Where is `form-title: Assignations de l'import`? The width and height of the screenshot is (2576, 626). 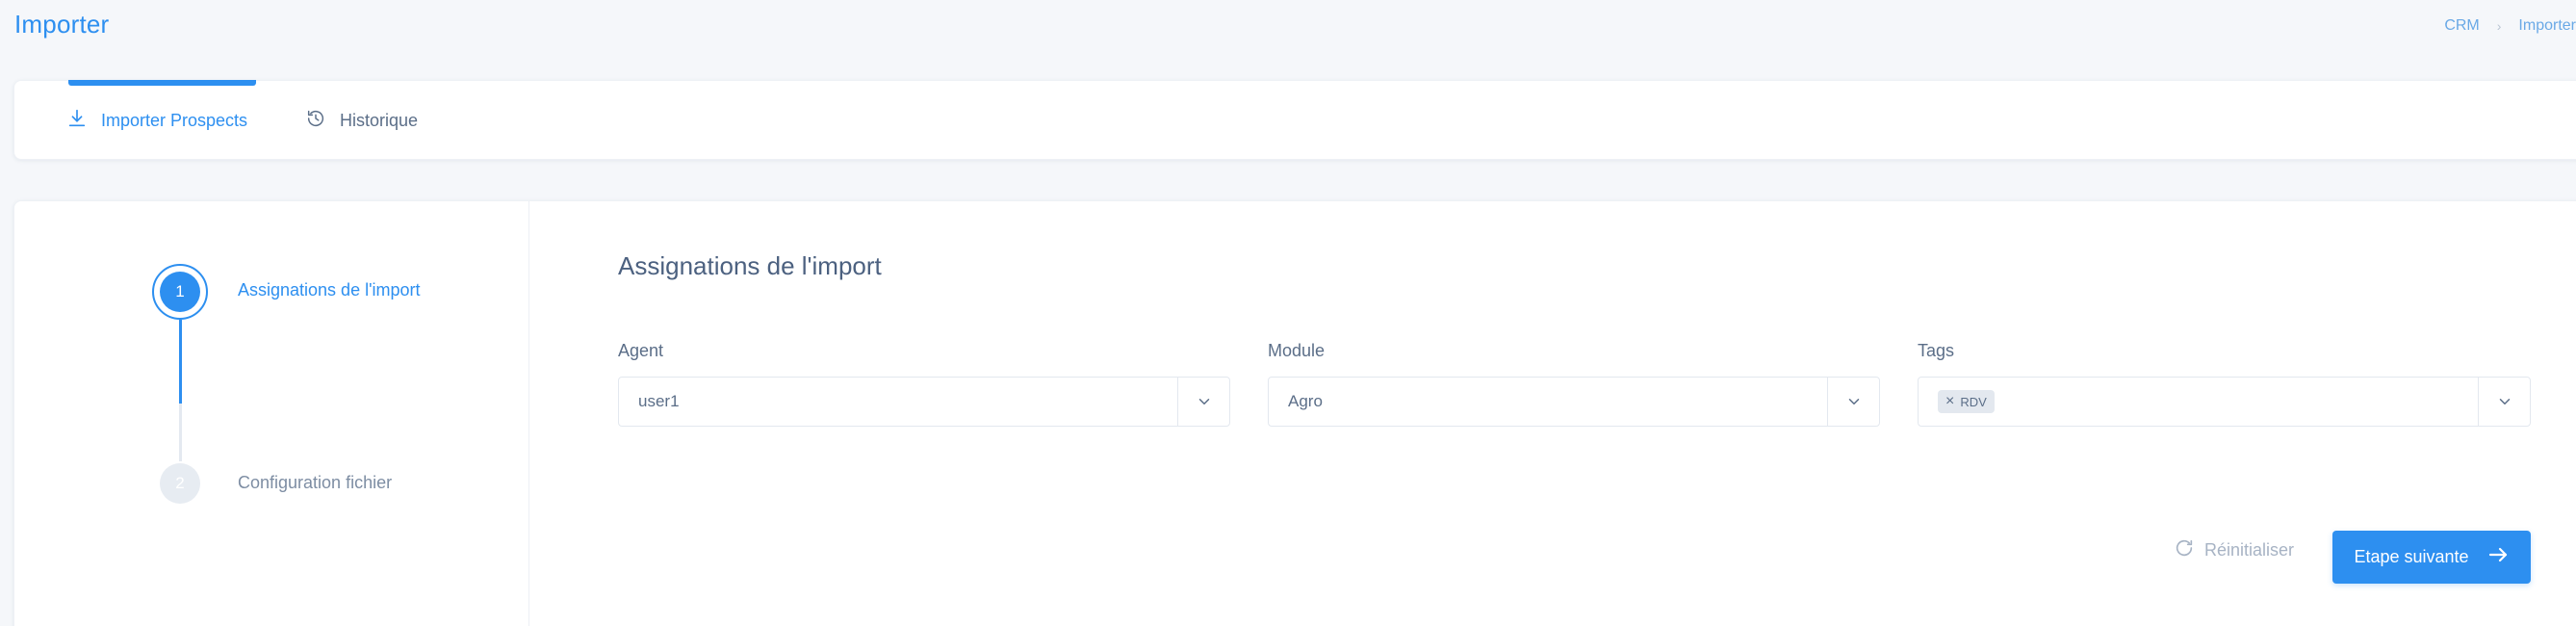 form-title: Assignations de l'import is located at coordinates (750, 265).